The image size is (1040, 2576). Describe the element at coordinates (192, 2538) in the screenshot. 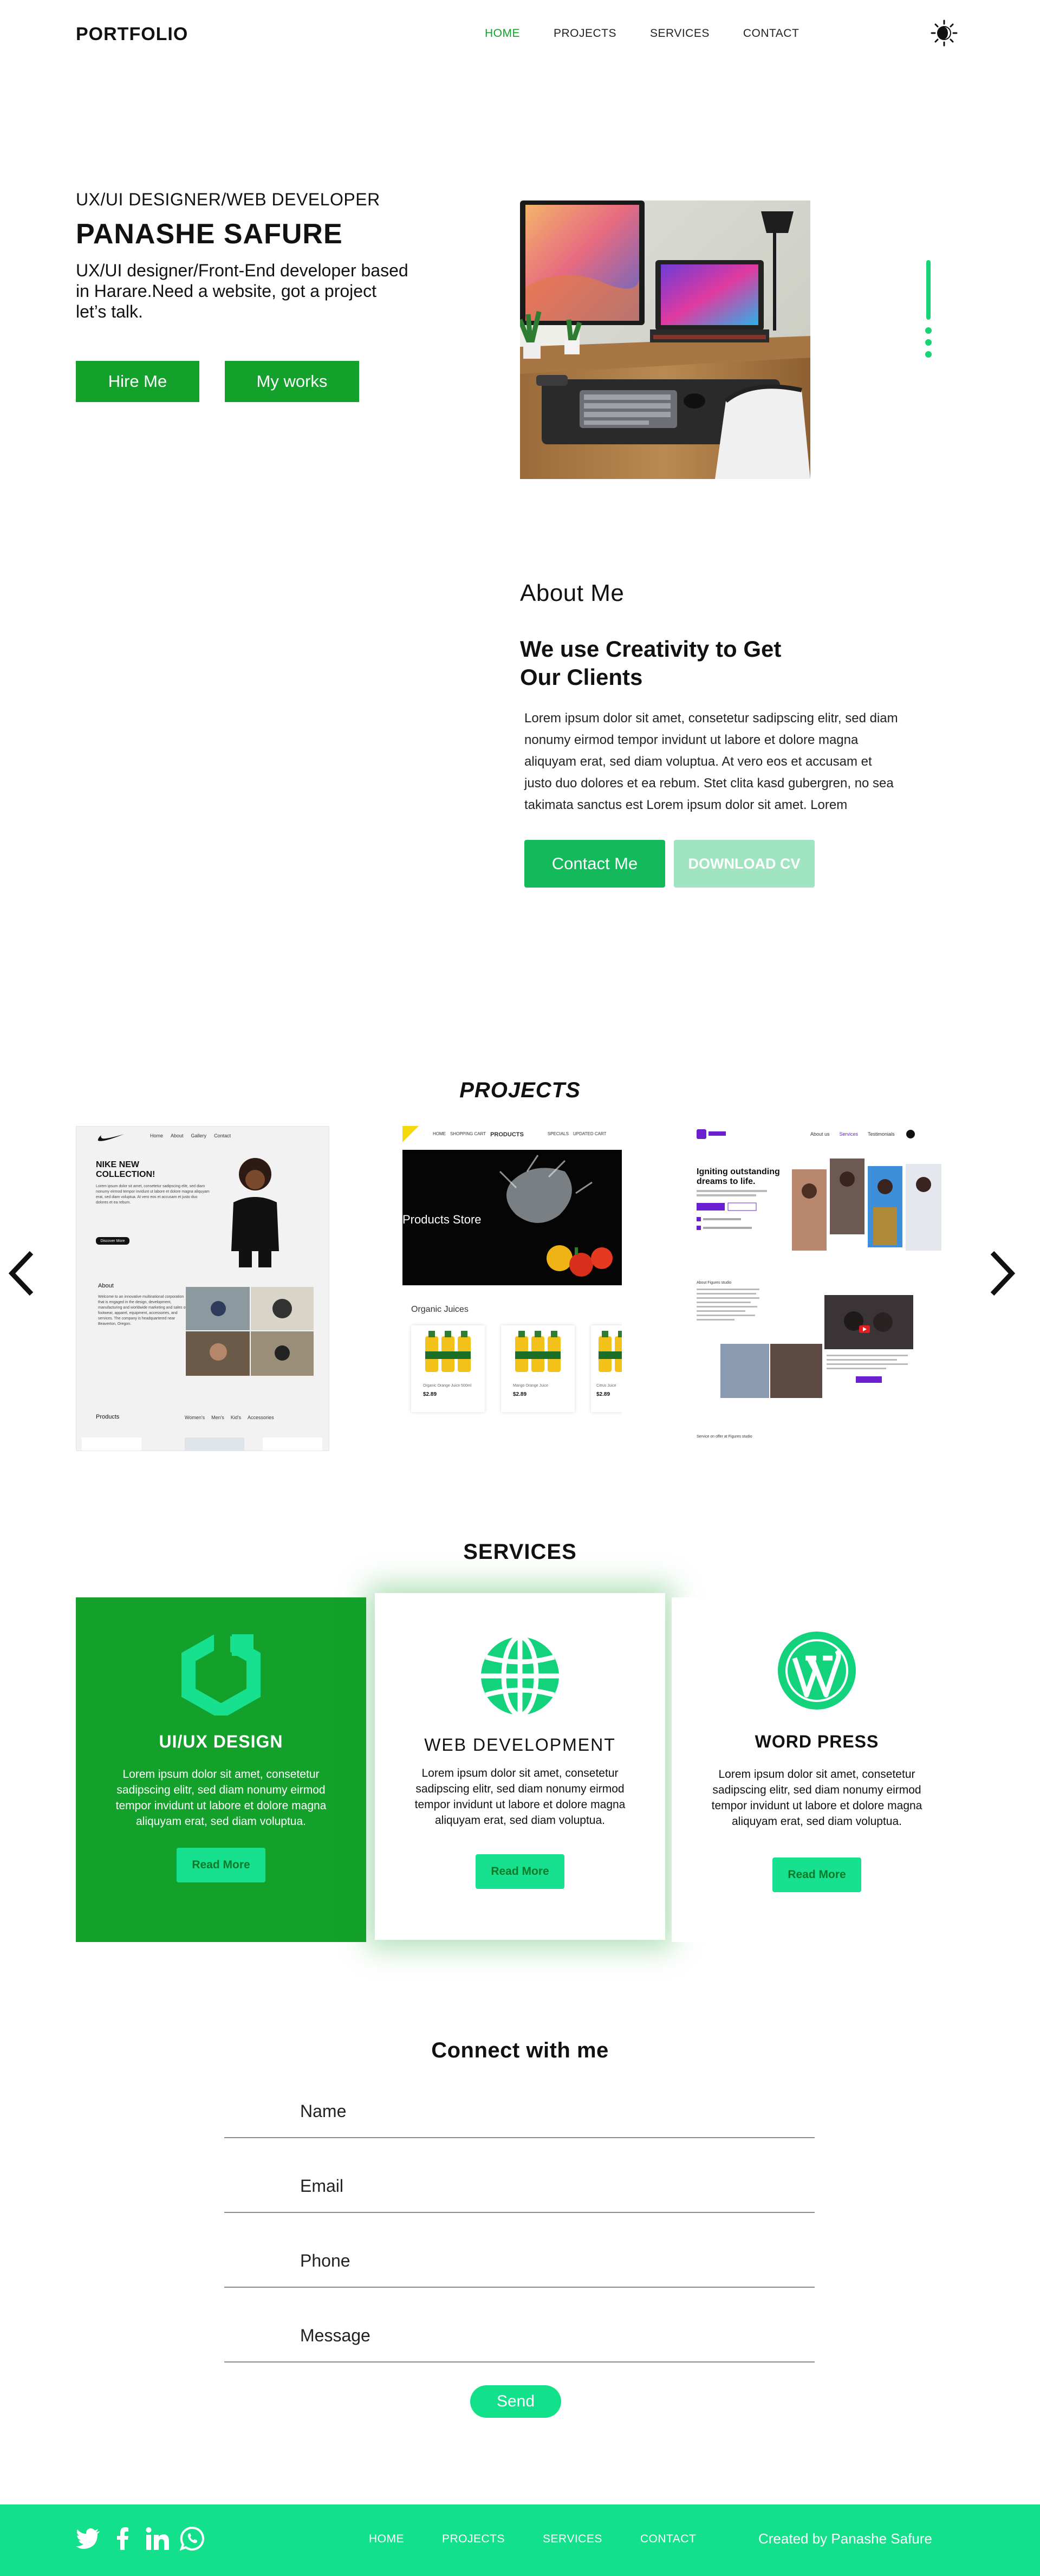

I see `whatsapp-icon` at that location.